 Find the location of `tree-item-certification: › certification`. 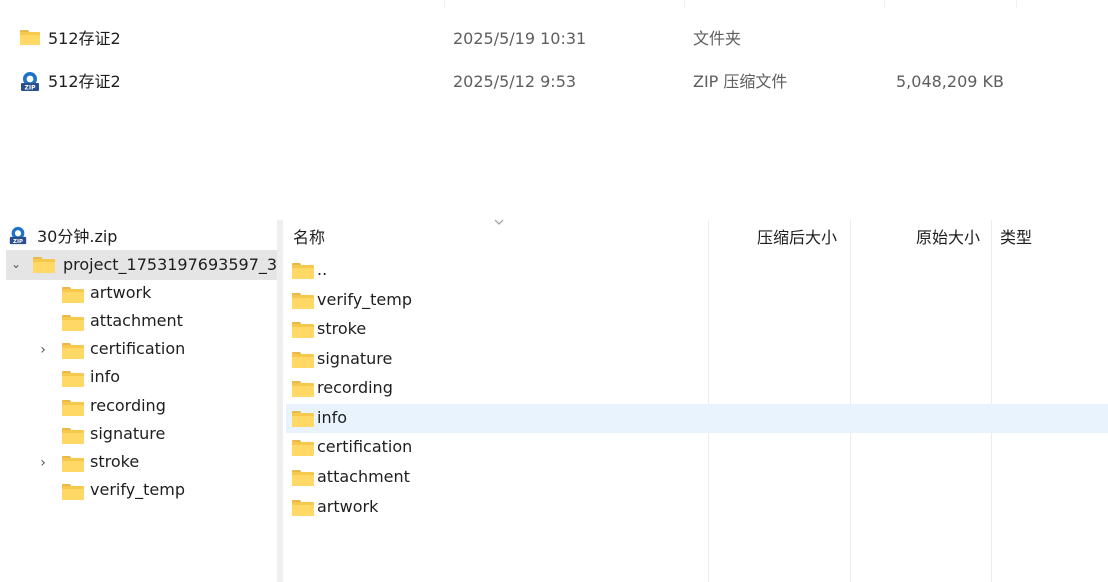

tree-item-certification: › certification is located at coordinates (154, 351).